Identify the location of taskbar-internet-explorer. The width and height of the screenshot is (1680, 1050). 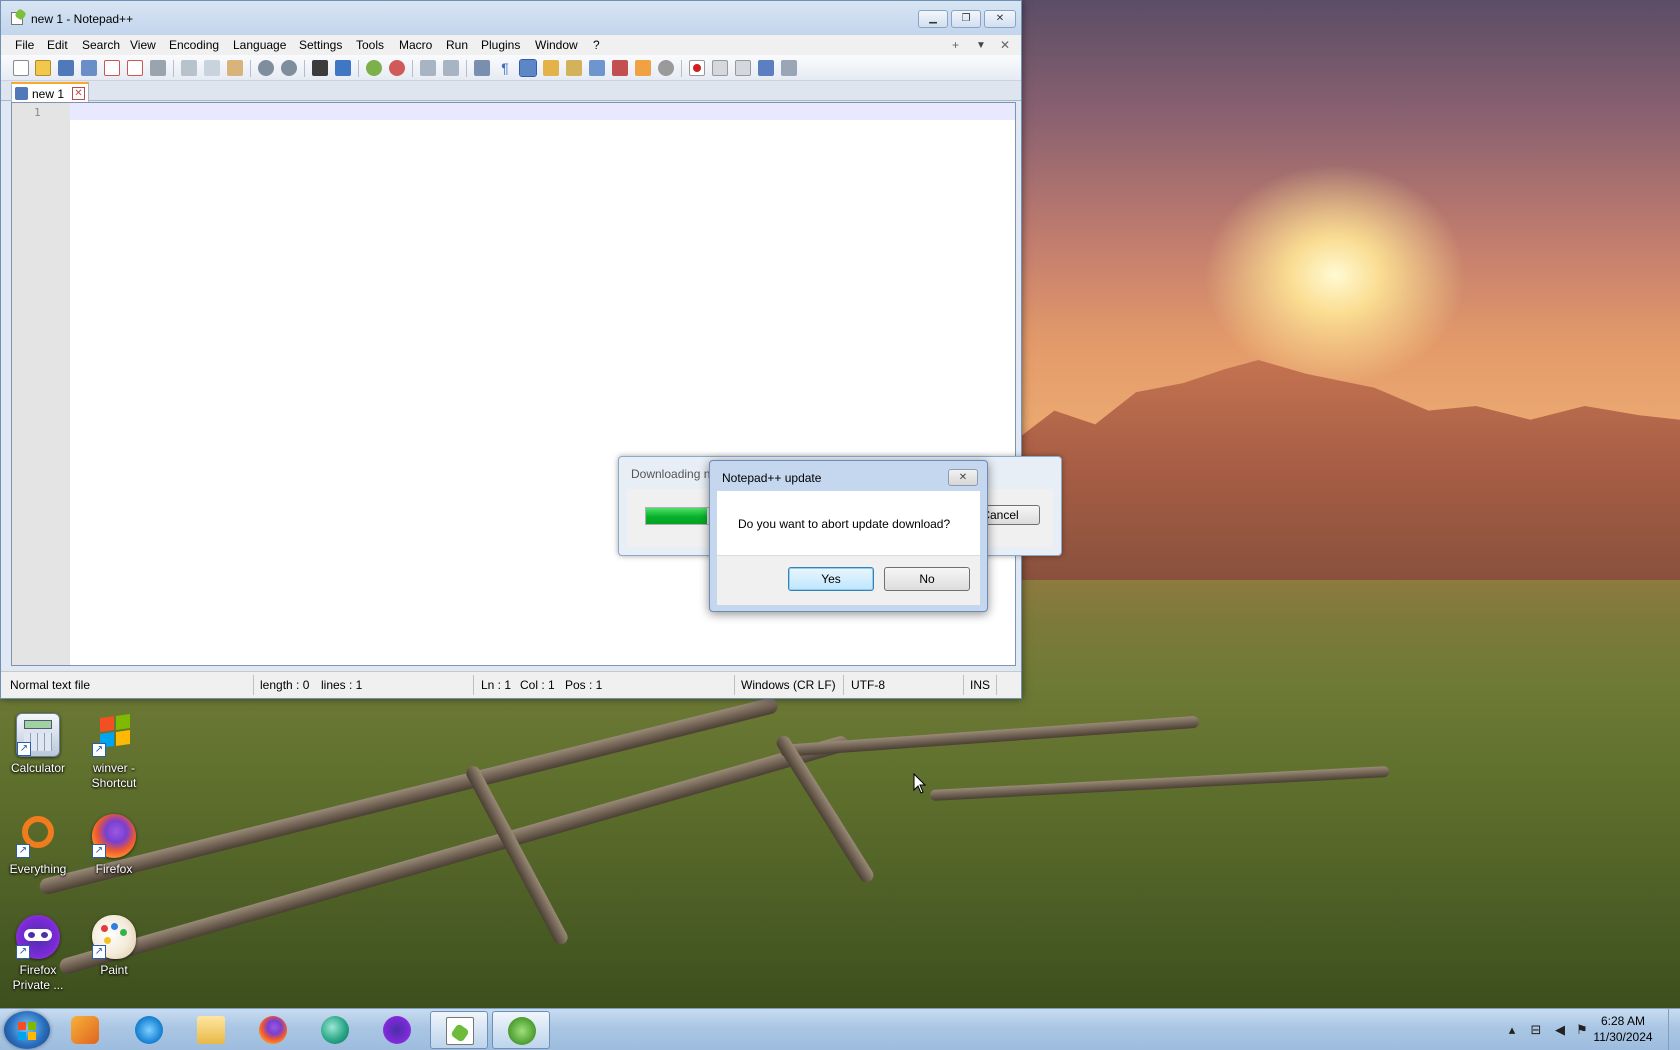
(149, 1030).